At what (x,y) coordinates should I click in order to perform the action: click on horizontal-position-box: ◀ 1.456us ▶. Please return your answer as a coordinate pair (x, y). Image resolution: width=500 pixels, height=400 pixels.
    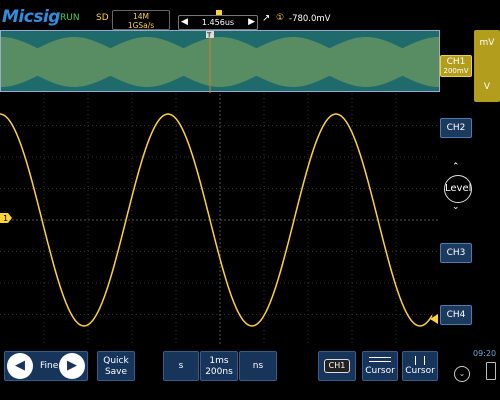
    Looking at the image, I should click on (218, 22).